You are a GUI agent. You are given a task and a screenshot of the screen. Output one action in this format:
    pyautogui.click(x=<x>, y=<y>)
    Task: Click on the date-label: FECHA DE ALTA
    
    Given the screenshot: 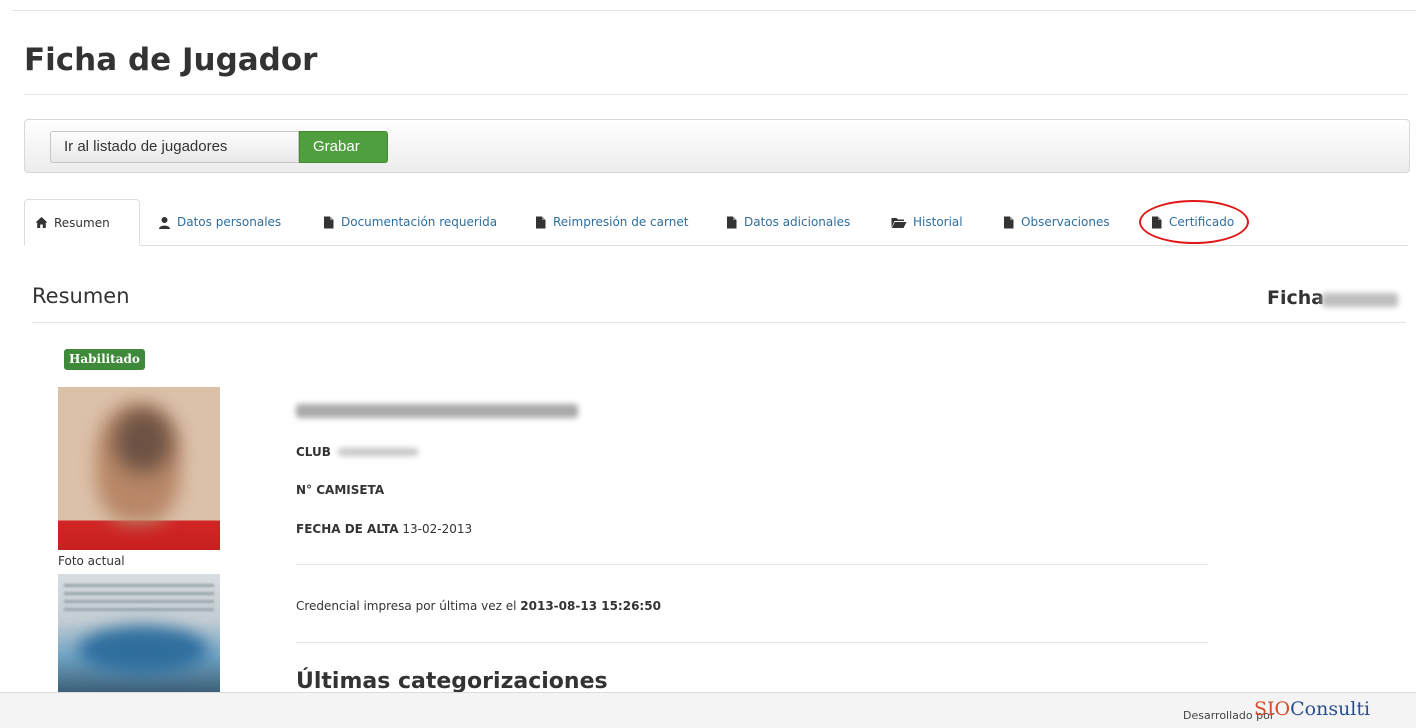 What is the action you would take?
    pyautogui.click(x=347, y=529)
    